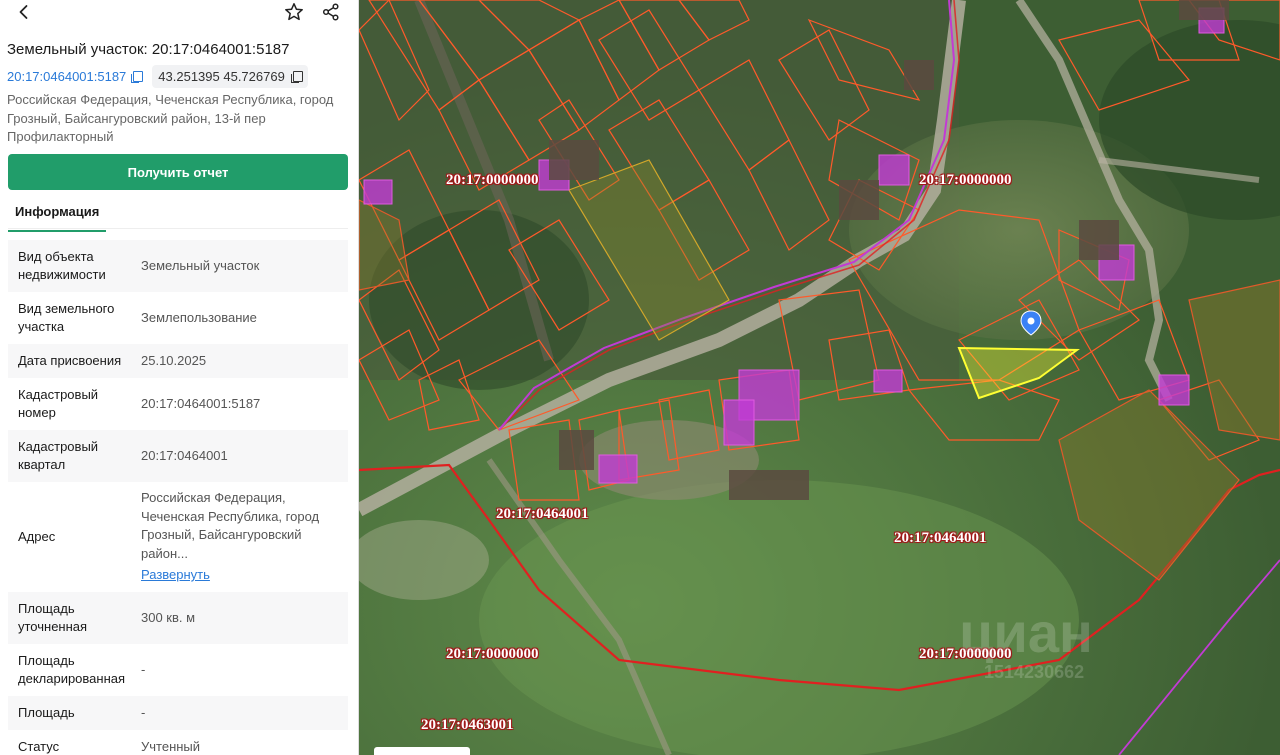 This screenshot has width=1280, height=755. I want to click on table-row: Статус Учтенный, so click(178, 742).